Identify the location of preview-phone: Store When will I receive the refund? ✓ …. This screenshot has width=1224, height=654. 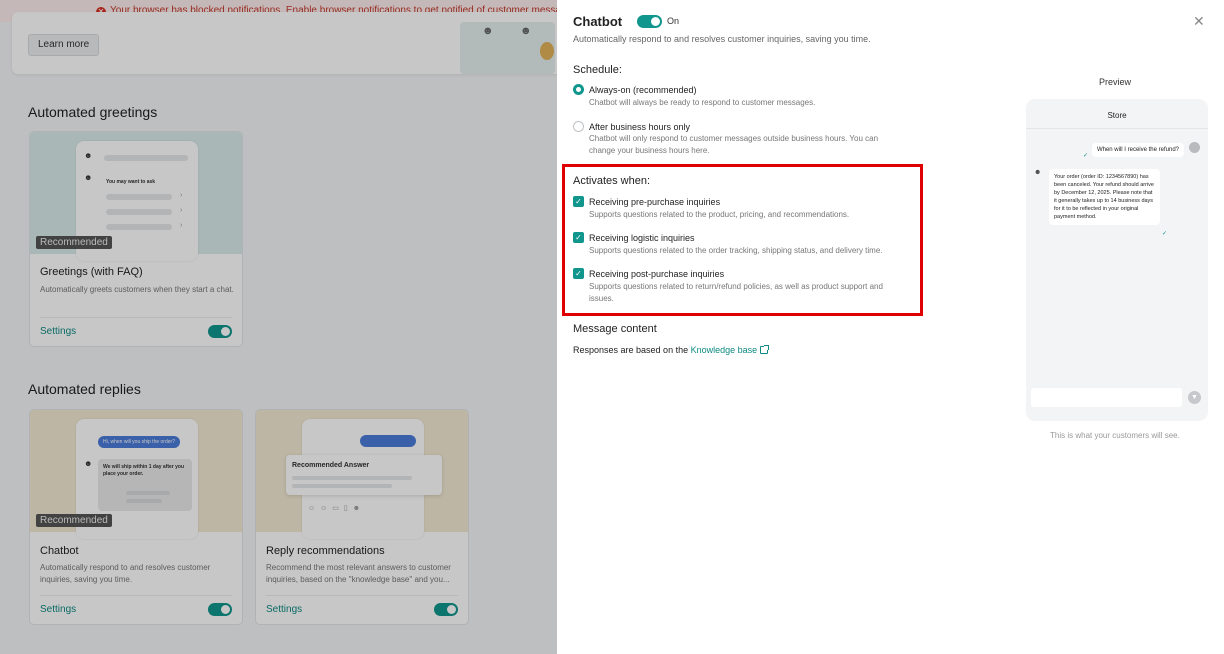
(1117, 260).